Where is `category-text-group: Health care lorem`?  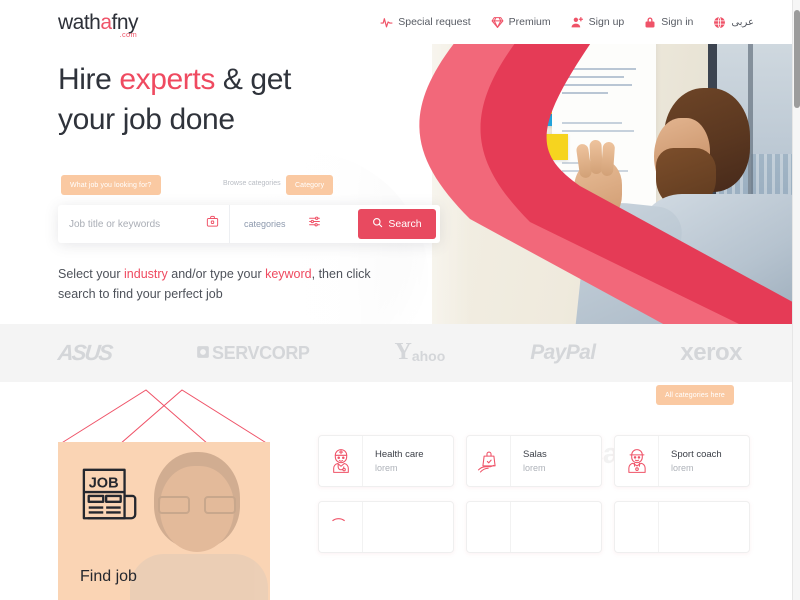 category-text-group: Health care lorem is located at coordinates (393, 461).